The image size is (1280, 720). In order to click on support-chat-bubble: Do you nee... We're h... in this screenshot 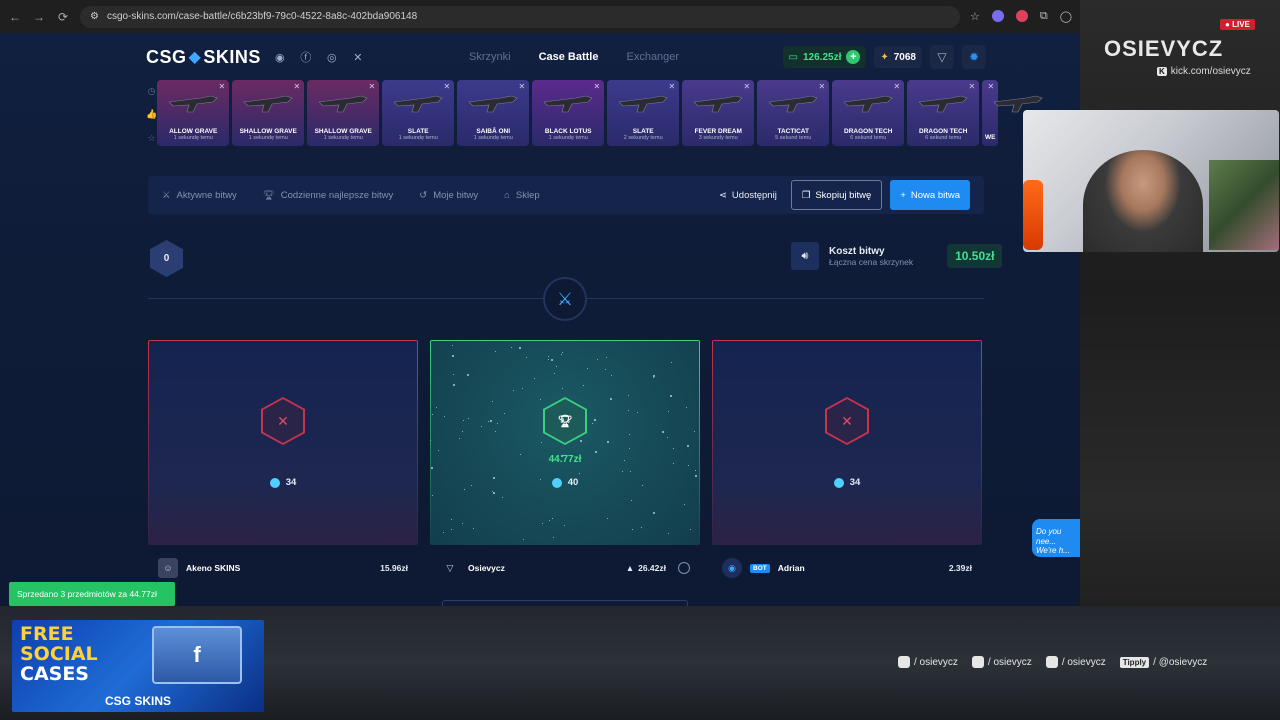, I will do `click(1056, 538)`.